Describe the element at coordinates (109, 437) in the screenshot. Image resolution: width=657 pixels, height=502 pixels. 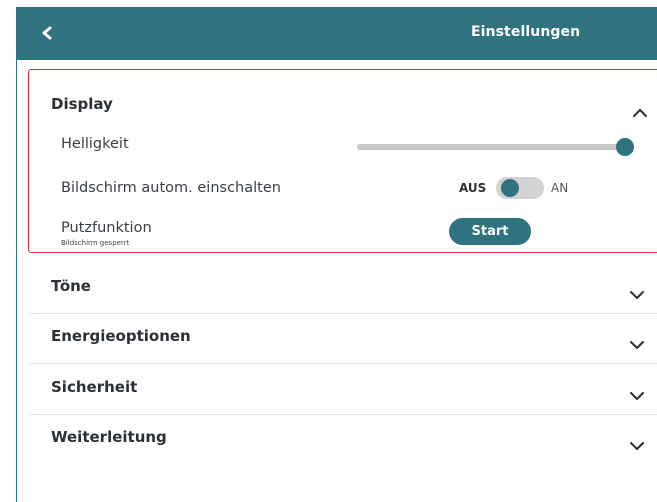
I see `section-label: Weiterleitung` at that location.